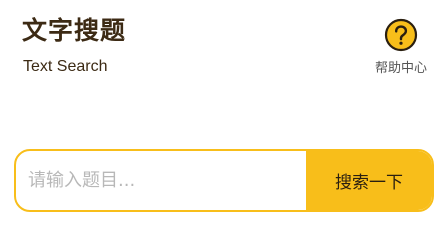  What do you see at coordinates (65, 66) in the screenshot?
I see `page-subtitle: Text Search` at bounding box center [65, 66].